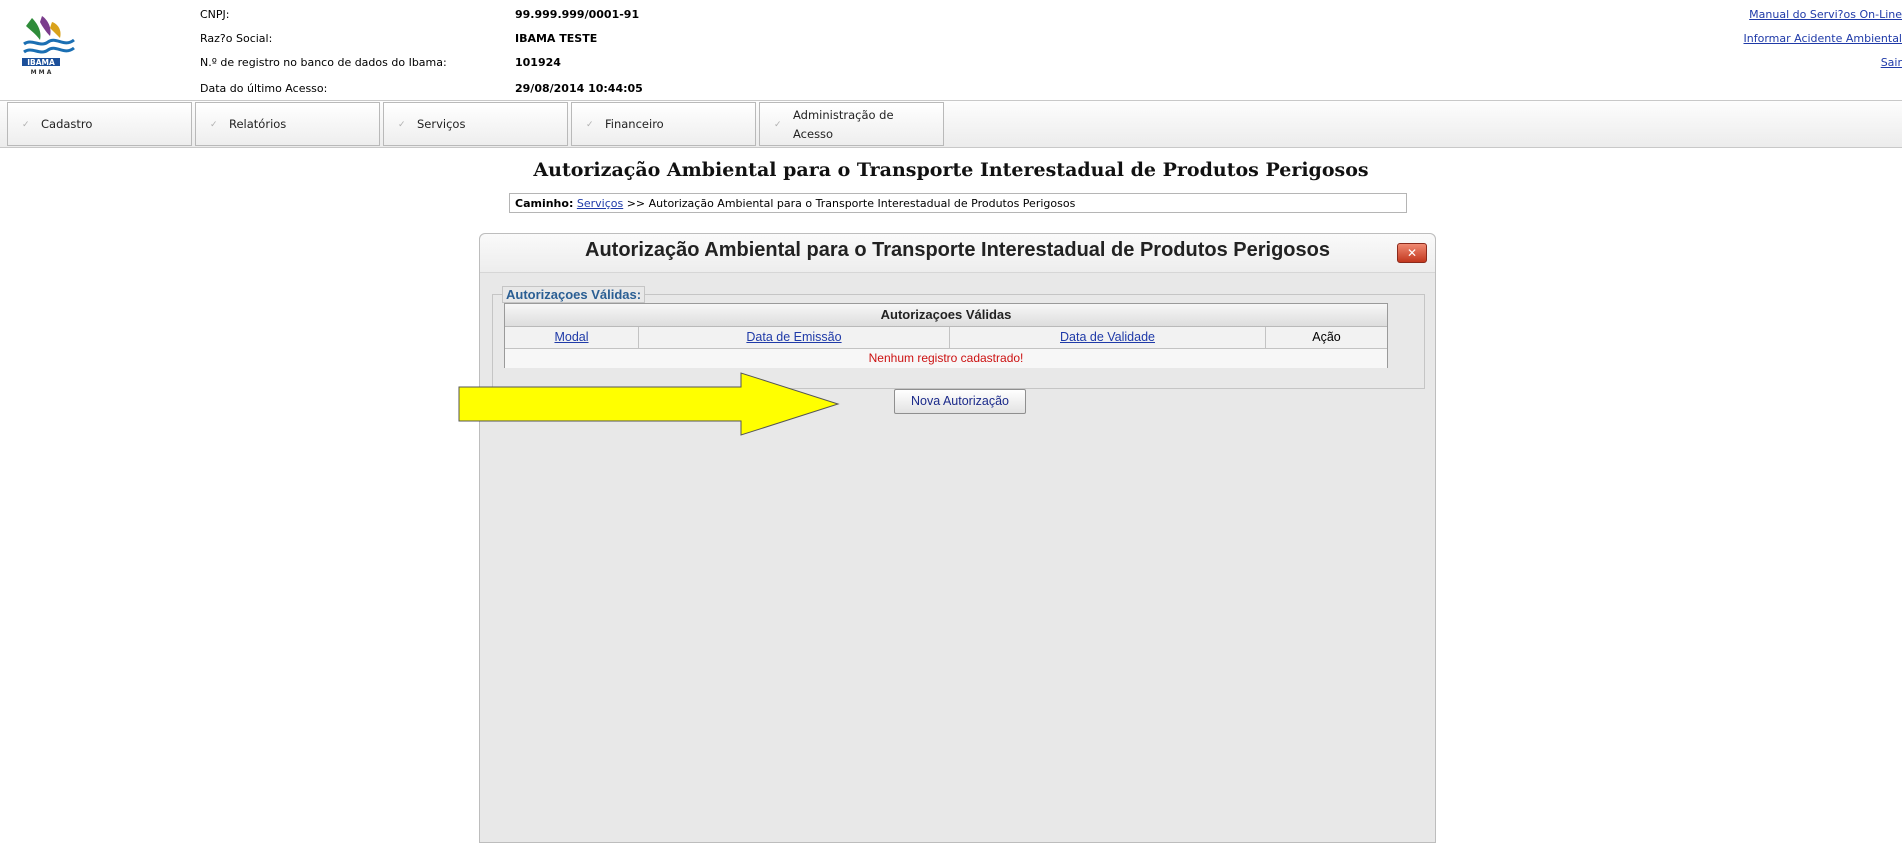 The width and height of the screenshot is (1902, 843). I want to click on sair-link: Sair, so click(1891, 62).